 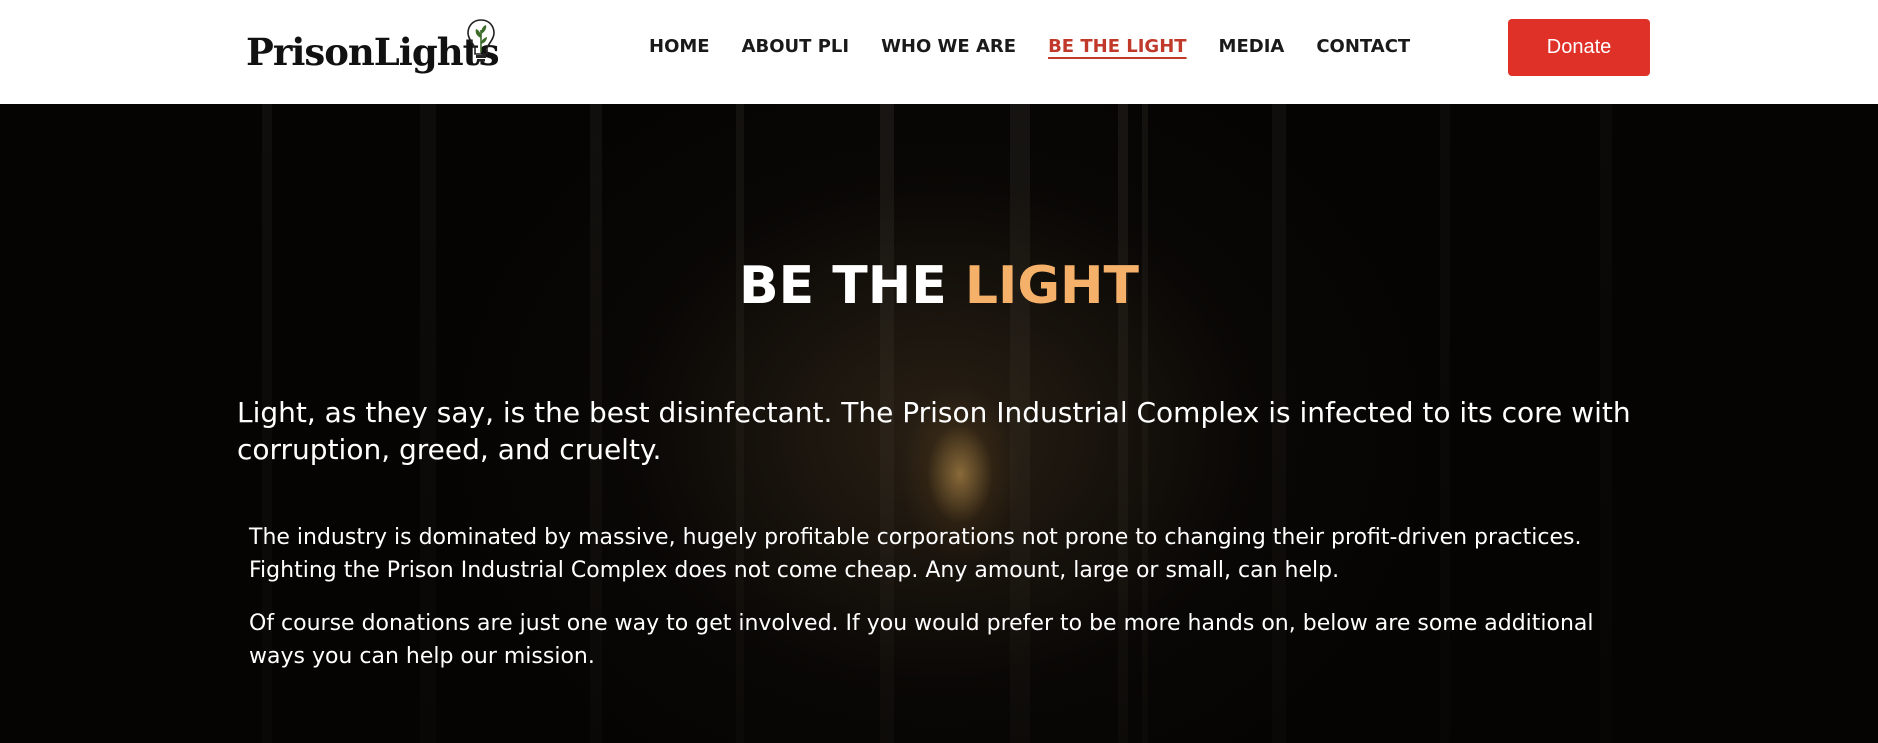 I want to click on nav-about-pli: ABOUT PLI, so click(x=795, y=47).